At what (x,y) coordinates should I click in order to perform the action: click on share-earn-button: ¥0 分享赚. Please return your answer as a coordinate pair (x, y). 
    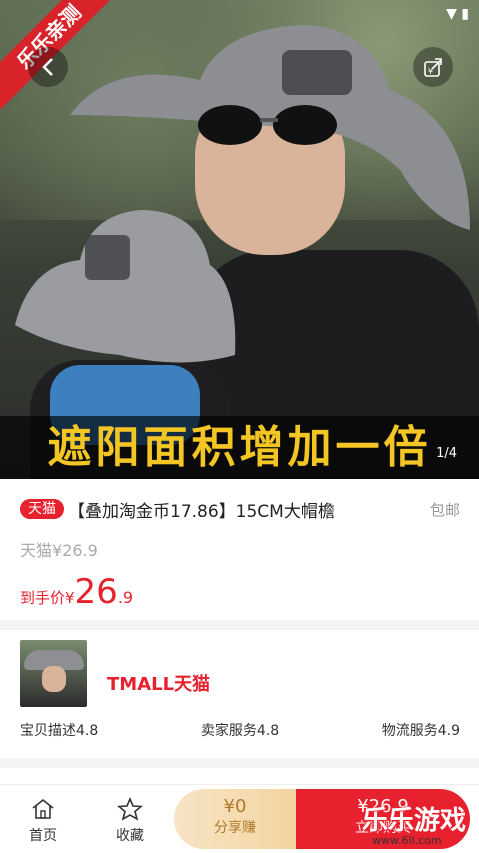
    Looking at the image, I should click on (235, 819).